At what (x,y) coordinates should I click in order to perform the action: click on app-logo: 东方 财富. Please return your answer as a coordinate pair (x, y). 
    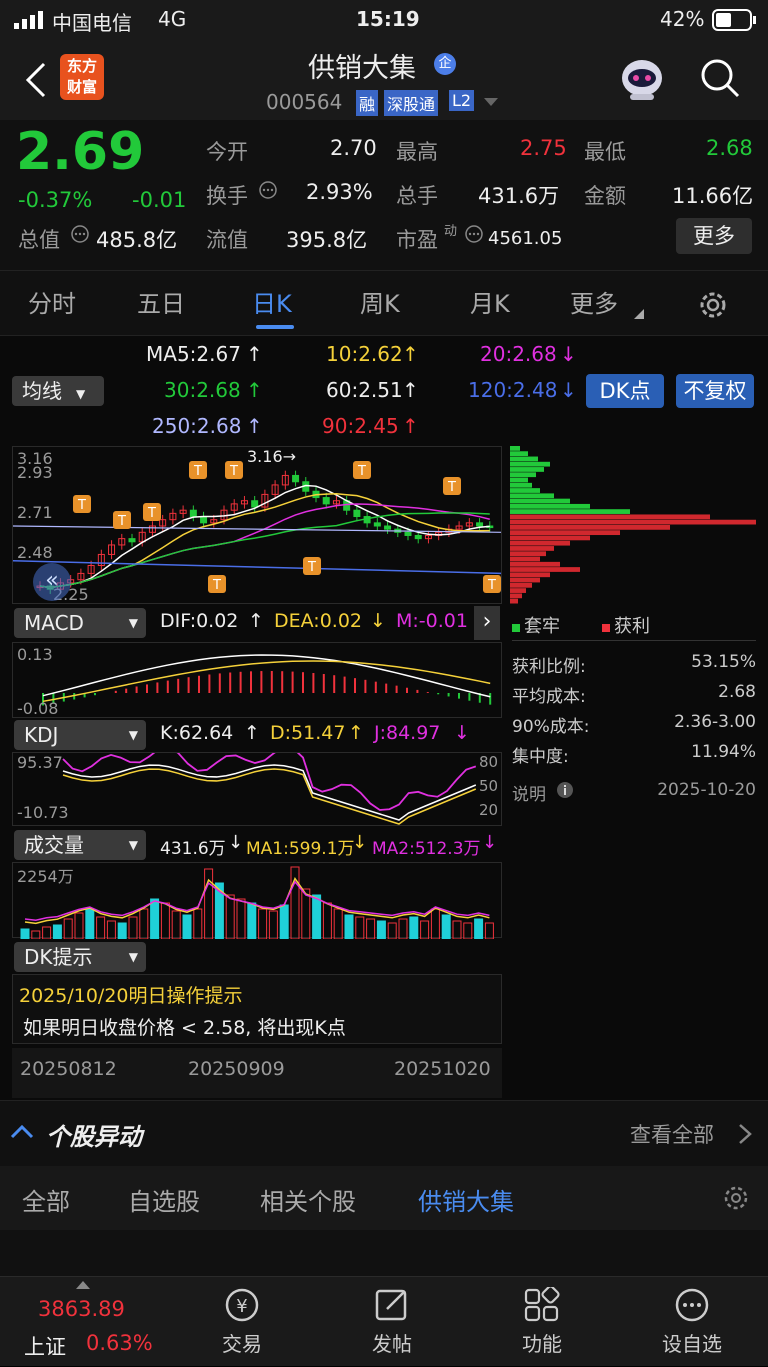
    Looking at the image, I should click on (82, 77).